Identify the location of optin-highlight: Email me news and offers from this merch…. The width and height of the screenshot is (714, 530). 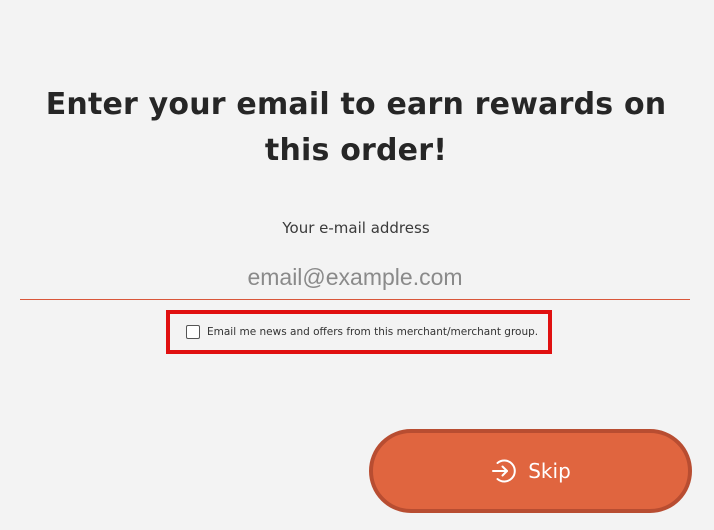
(359, 332).